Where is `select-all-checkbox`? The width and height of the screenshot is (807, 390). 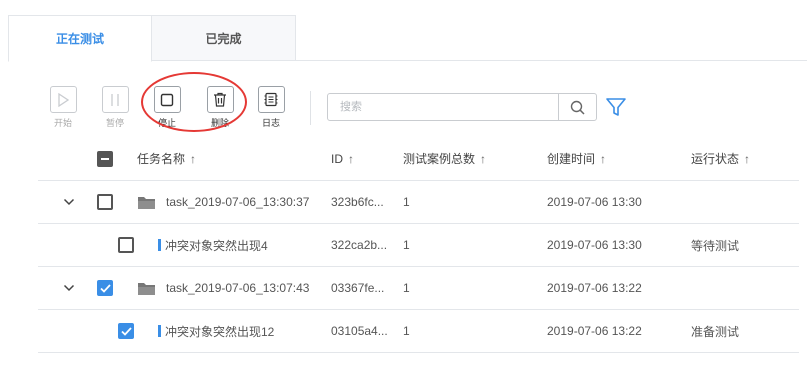
select-all-checkbox is located at coordinates (105, 158).